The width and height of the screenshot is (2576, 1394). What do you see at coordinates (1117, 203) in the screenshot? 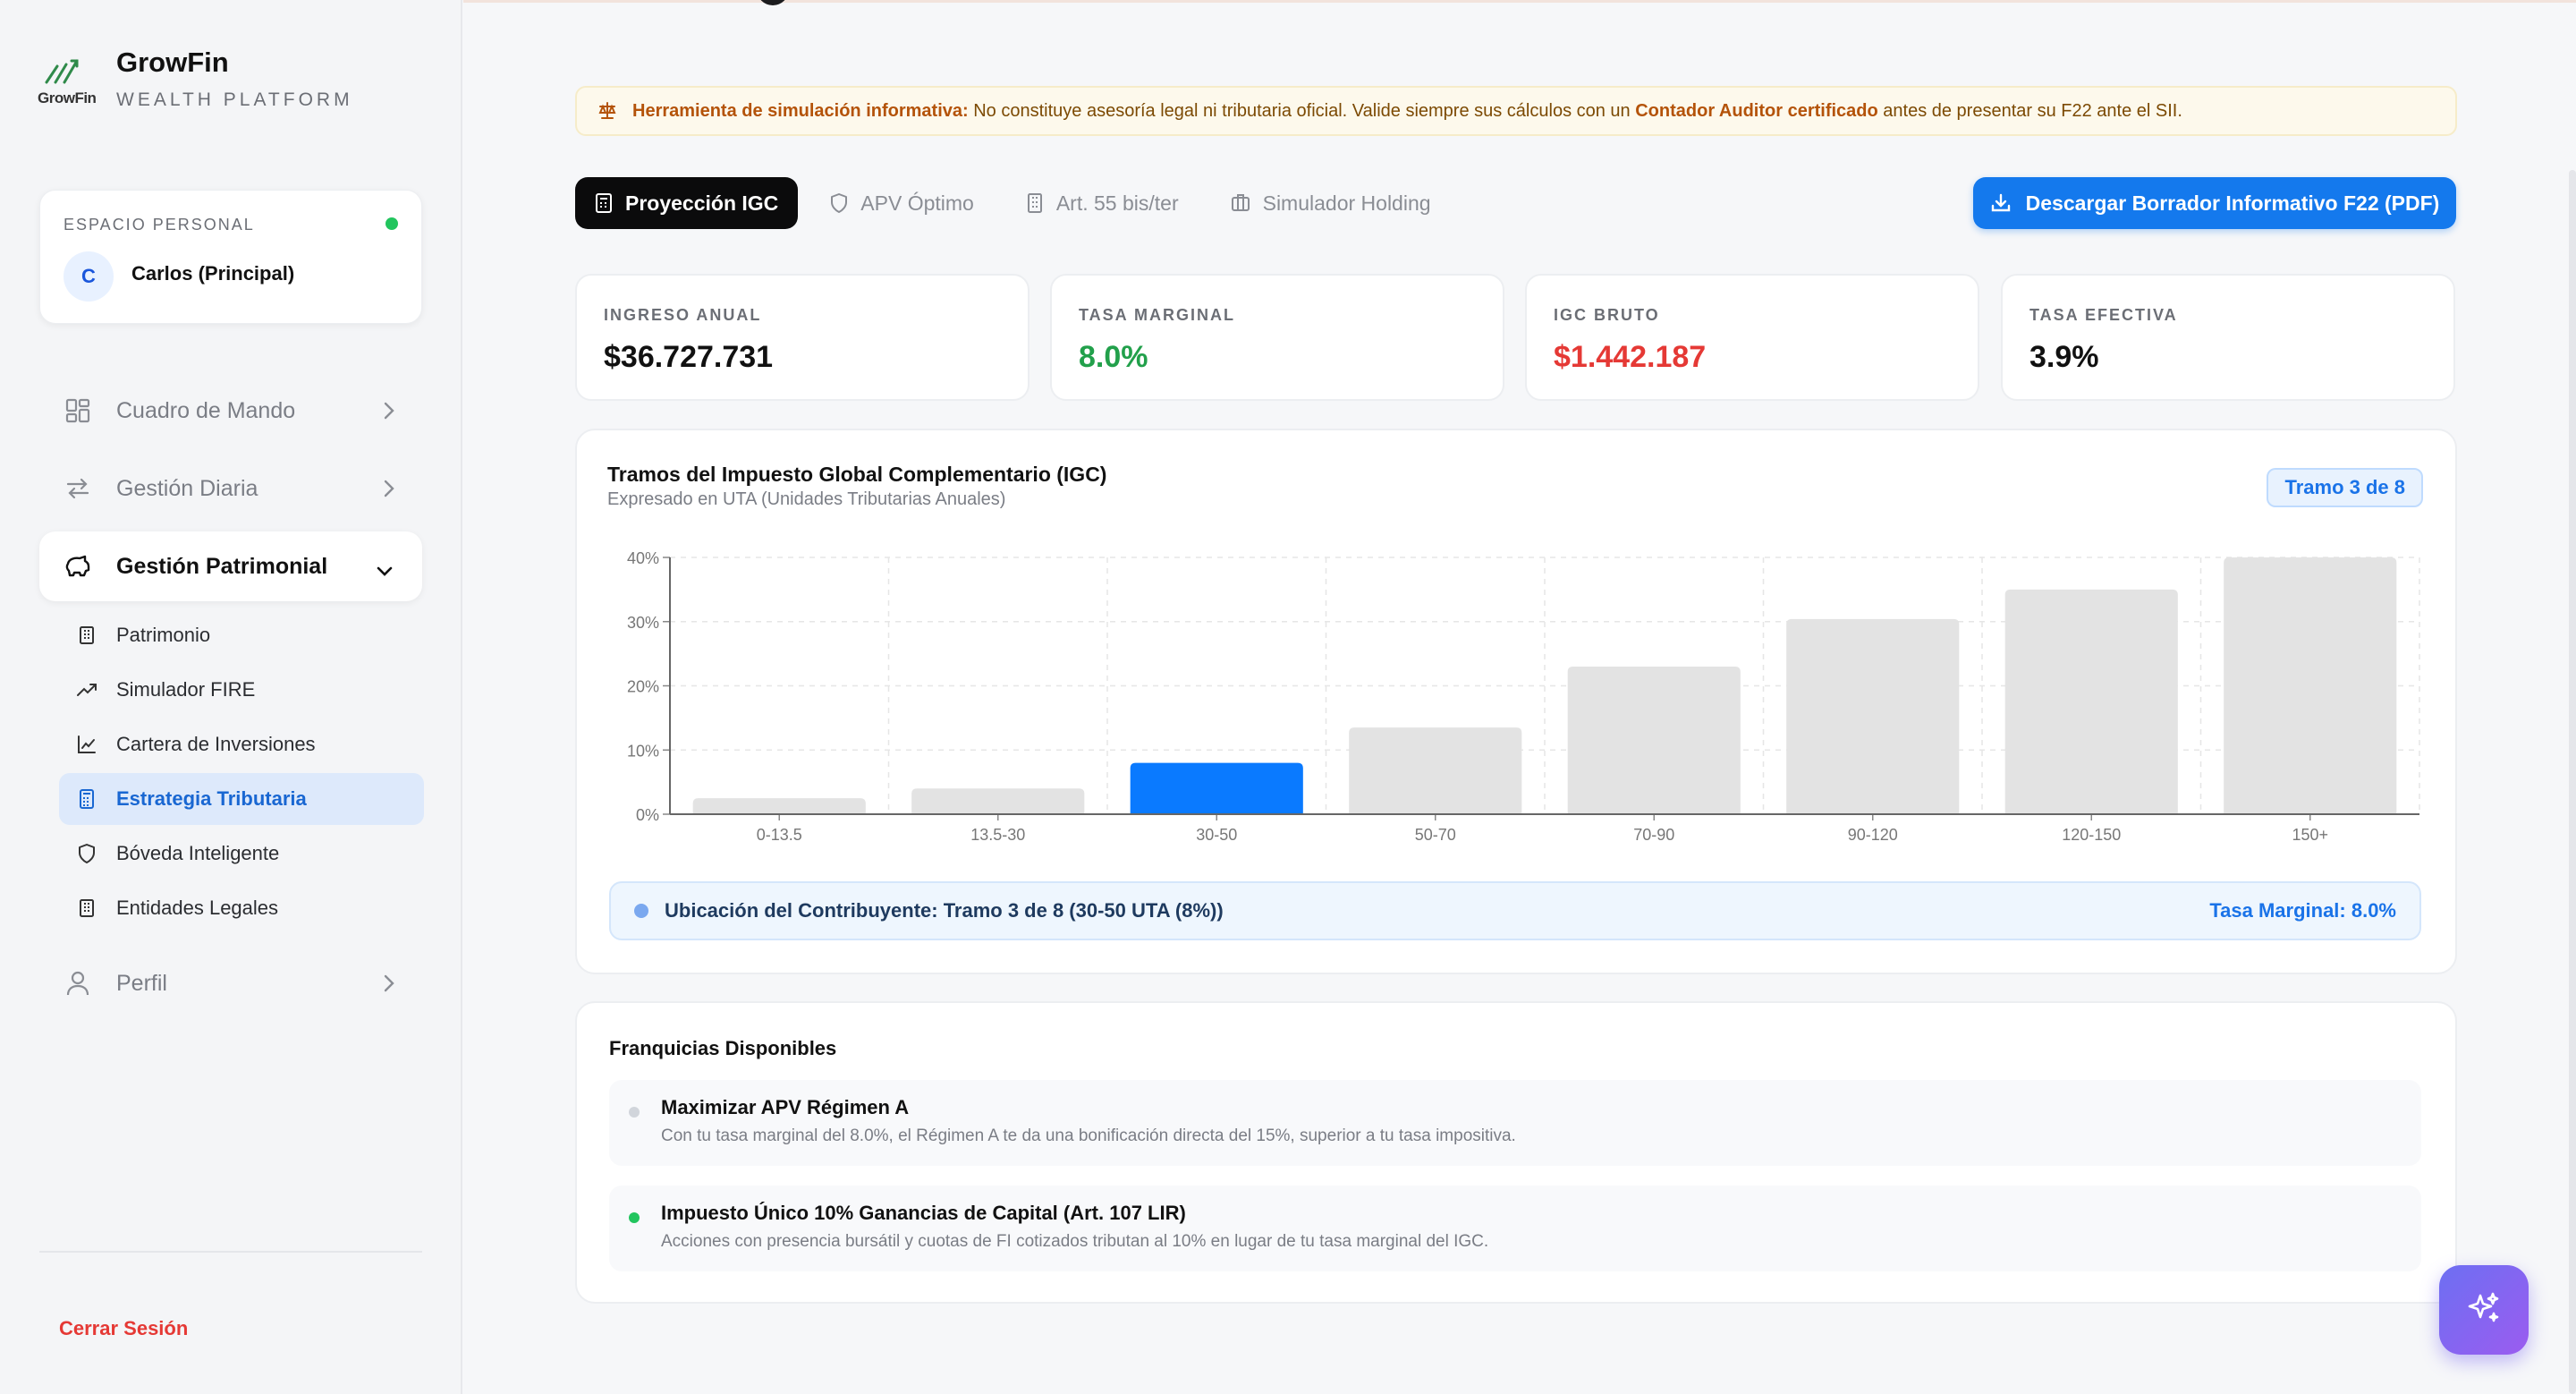
I see `tab-label: Art. 55 bis/ter` at bounding box center [1117, 203].